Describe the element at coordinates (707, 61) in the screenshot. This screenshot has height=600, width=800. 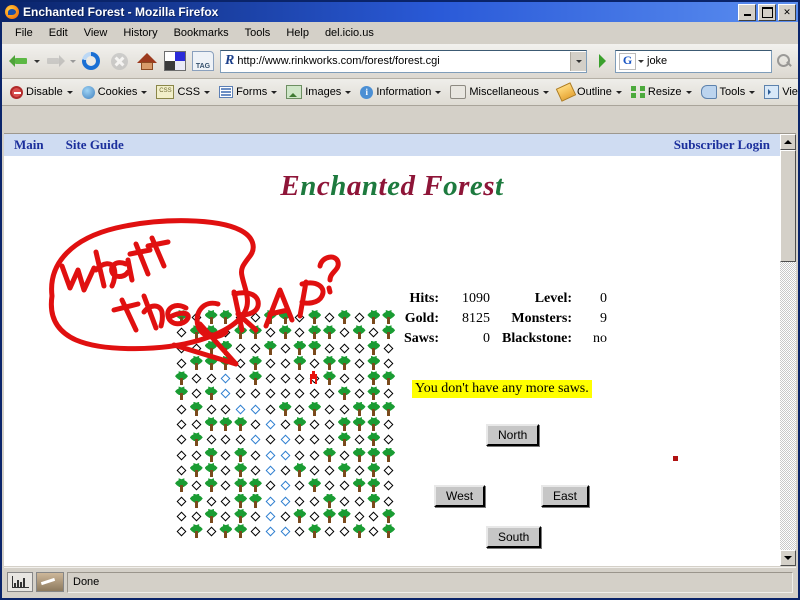
I see `search-input: joke` at that location.